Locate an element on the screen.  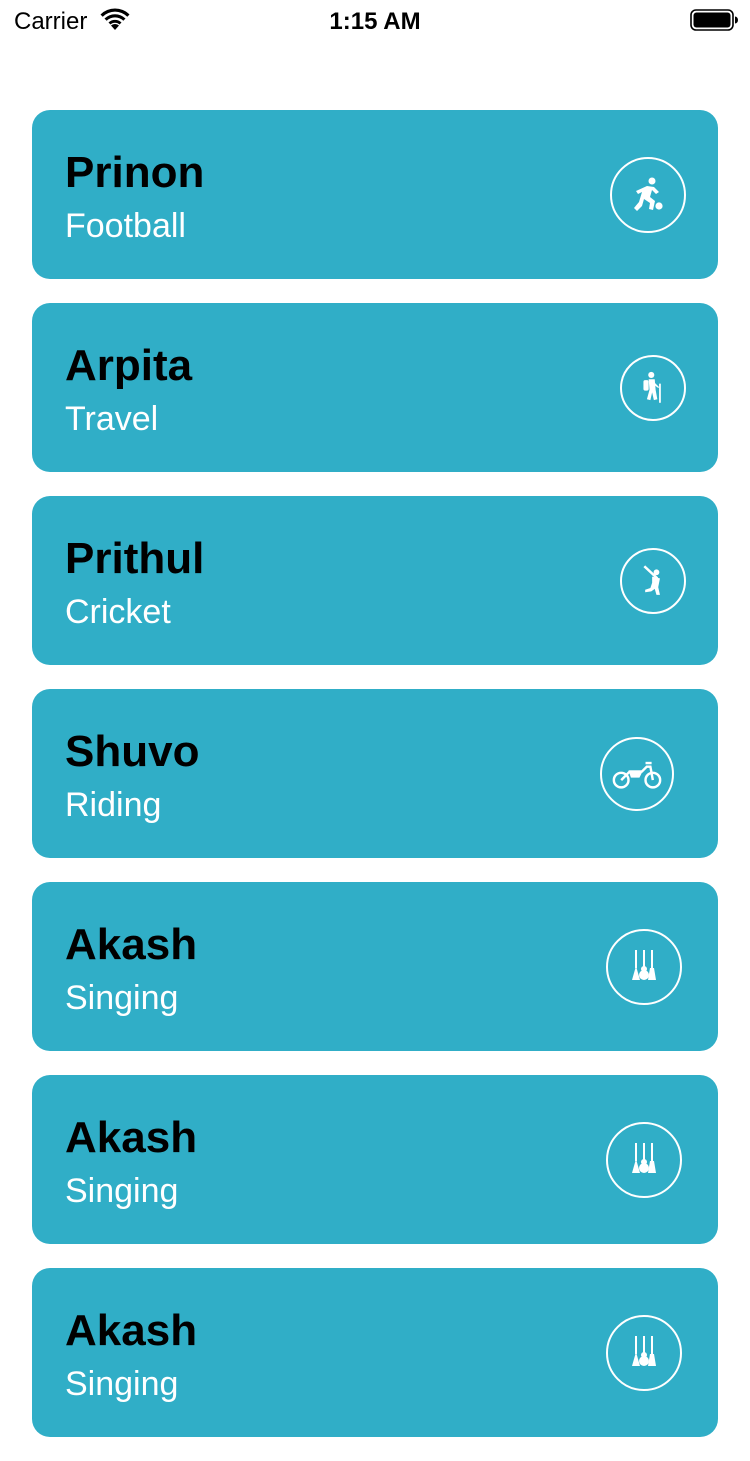
person-name: Prithul is located at coordinates (135, 558).